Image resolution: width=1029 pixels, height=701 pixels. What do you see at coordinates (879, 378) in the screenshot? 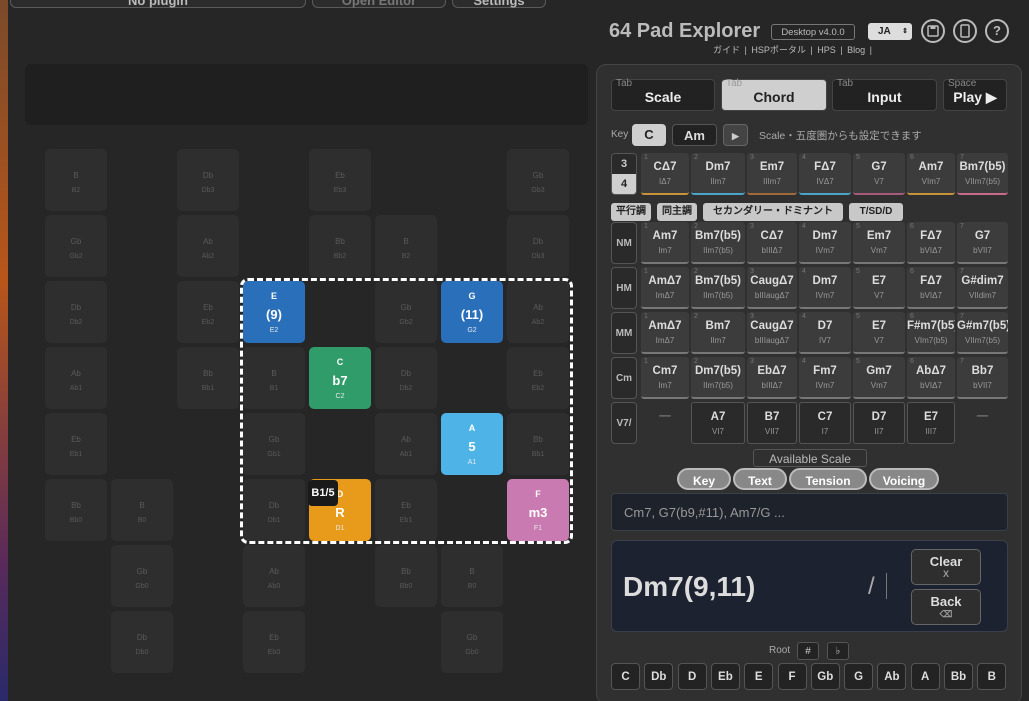
I see `chord-cell: 5 Gm7 Vm7` at bounding box center [879, 378].